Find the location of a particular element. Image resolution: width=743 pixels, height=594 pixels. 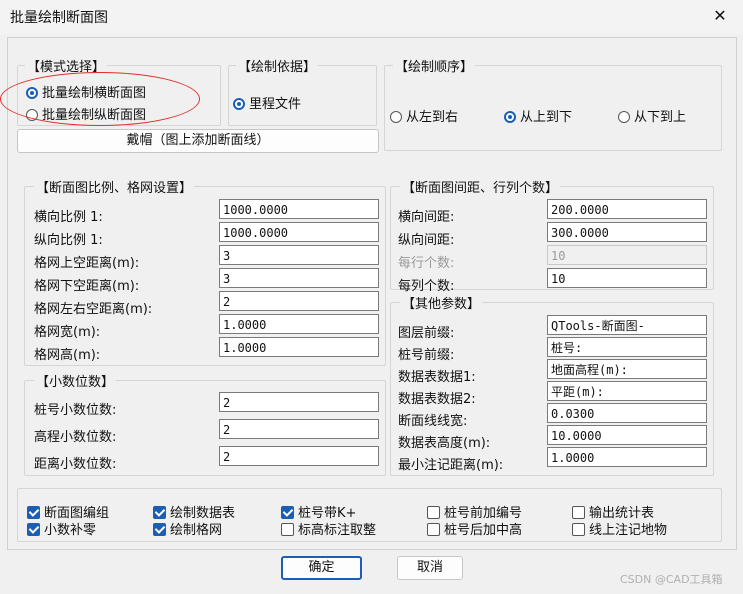

station-prefix-input: 桩号: is located at coordinates (627, 347).